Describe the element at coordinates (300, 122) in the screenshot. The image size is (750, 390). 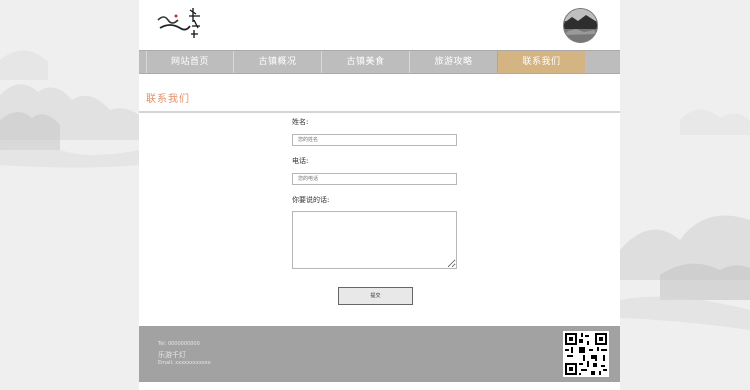
I see `name-label: 姓名:` at that location.